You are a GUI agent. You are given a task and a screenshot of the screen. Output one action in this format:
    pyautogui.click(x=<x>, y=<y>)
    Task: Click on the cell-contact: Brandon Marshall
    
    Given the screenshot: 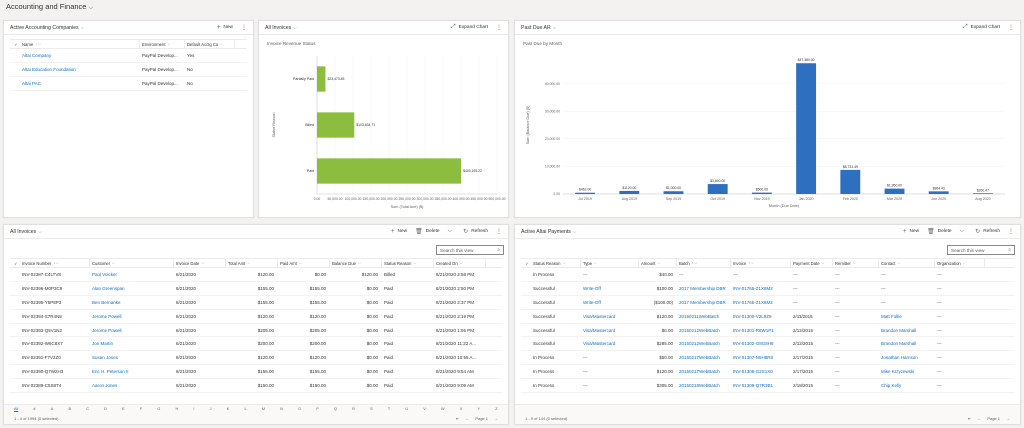 What is the action you would take?
    pyautogui.click(x=907, y=330)
    